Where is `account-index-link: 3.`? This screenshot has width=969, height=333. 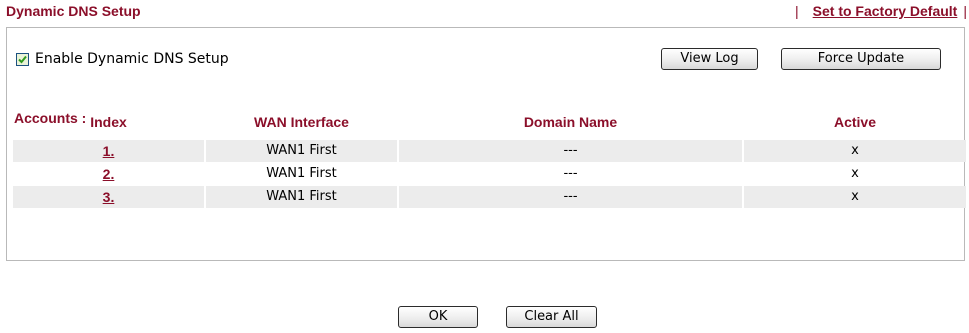
account-index-link: 3. is located at coordinates (109, 197).